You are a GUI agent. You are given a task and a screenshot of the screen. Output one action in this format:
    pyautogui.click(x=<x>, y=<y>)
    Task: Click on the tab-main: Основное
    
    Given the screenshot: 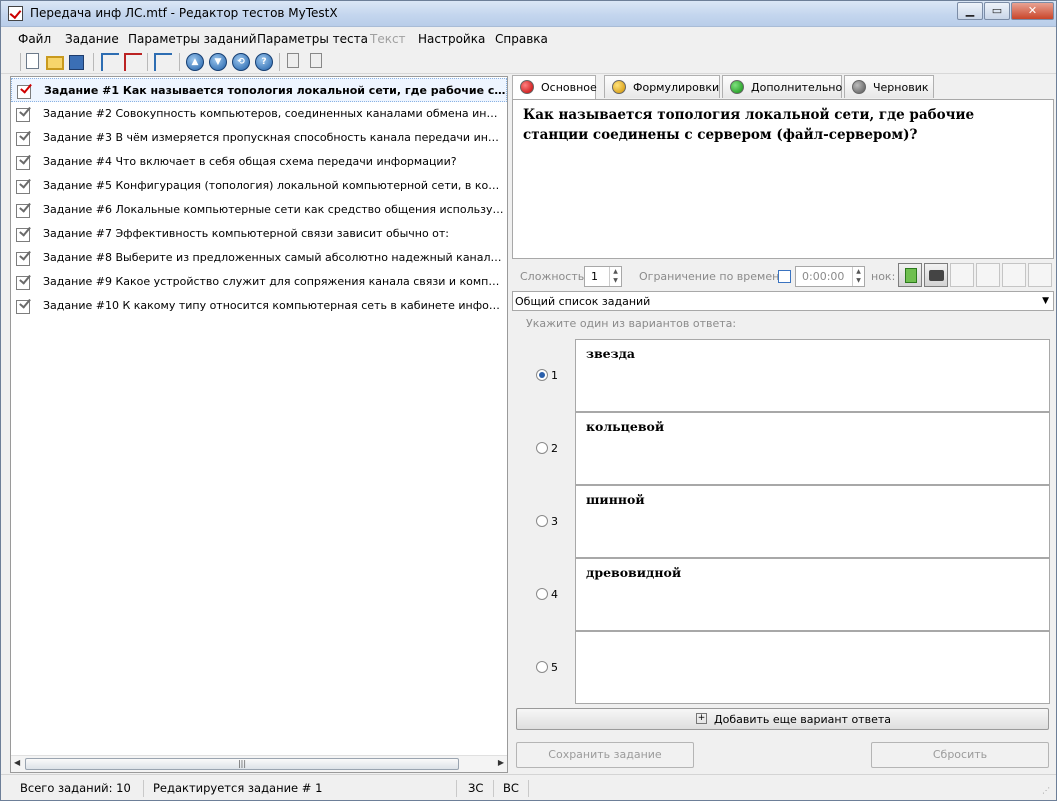 What is the action you would take?
    pyautogui.click(x=554, y=87)
    